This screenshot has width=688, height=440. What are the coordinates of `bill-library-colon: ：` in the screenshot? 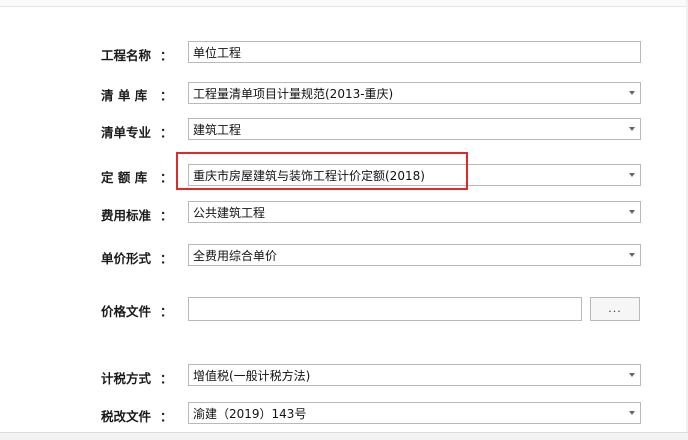 It's located at (166, 95).